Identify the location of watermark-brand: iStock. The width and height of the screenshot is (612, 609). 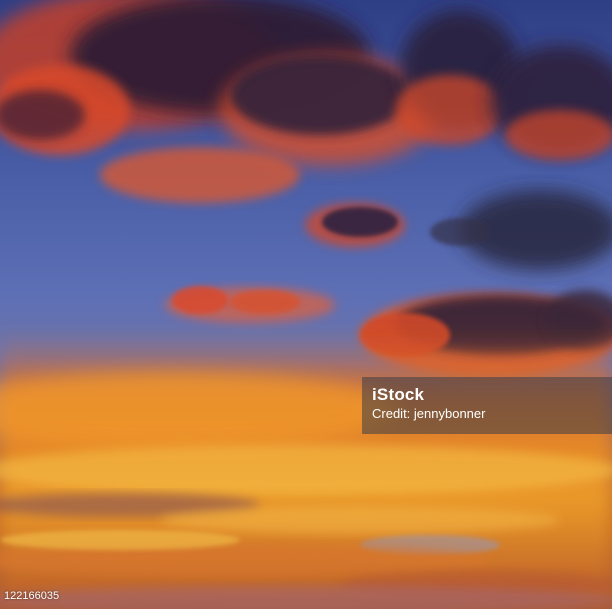
(398, 394).